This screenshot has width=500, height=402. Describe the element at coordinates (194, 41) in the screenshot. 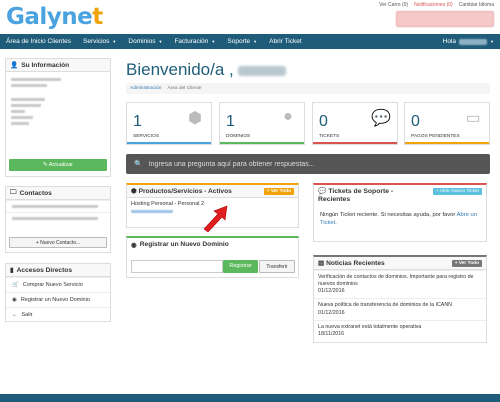

I see `nav-billing: Facturación ▼` at that location.